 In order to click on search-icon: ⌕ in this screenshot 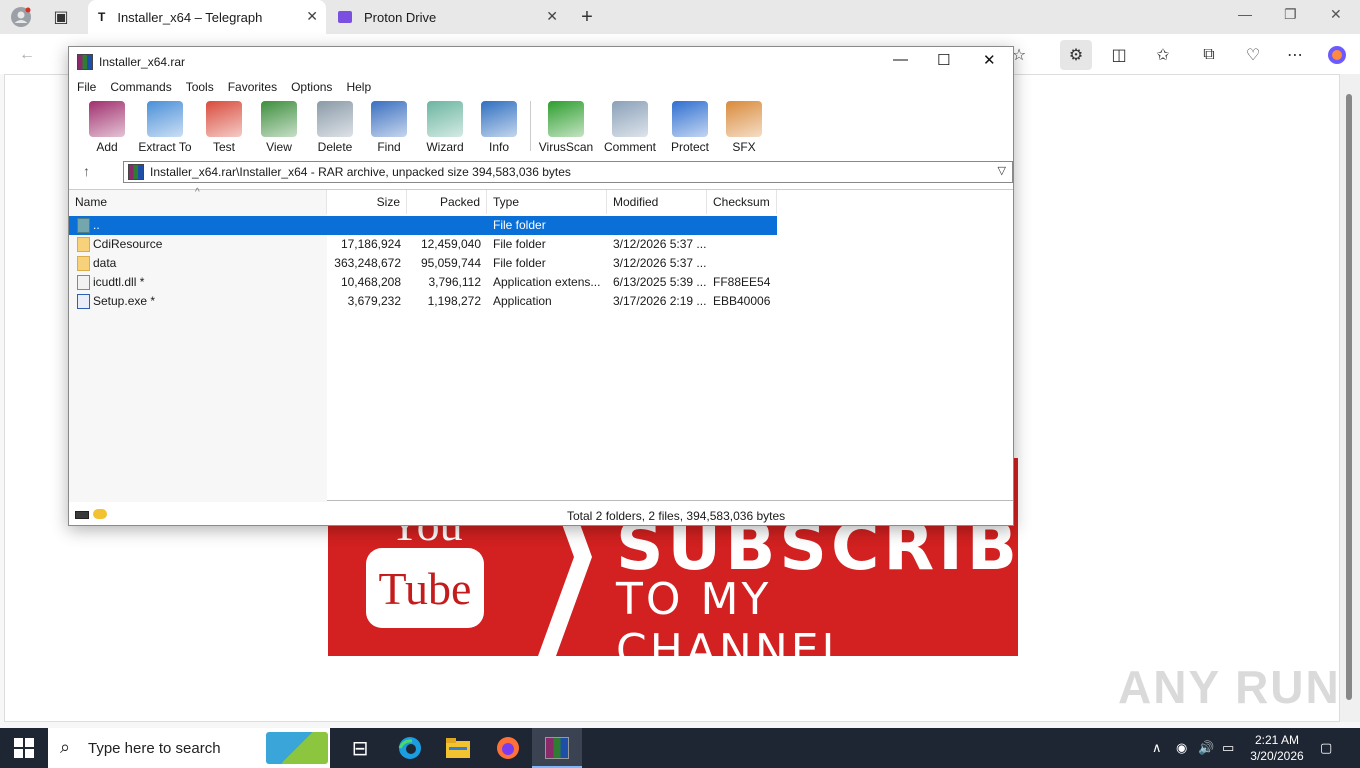, I will do `click(65, 747)`.